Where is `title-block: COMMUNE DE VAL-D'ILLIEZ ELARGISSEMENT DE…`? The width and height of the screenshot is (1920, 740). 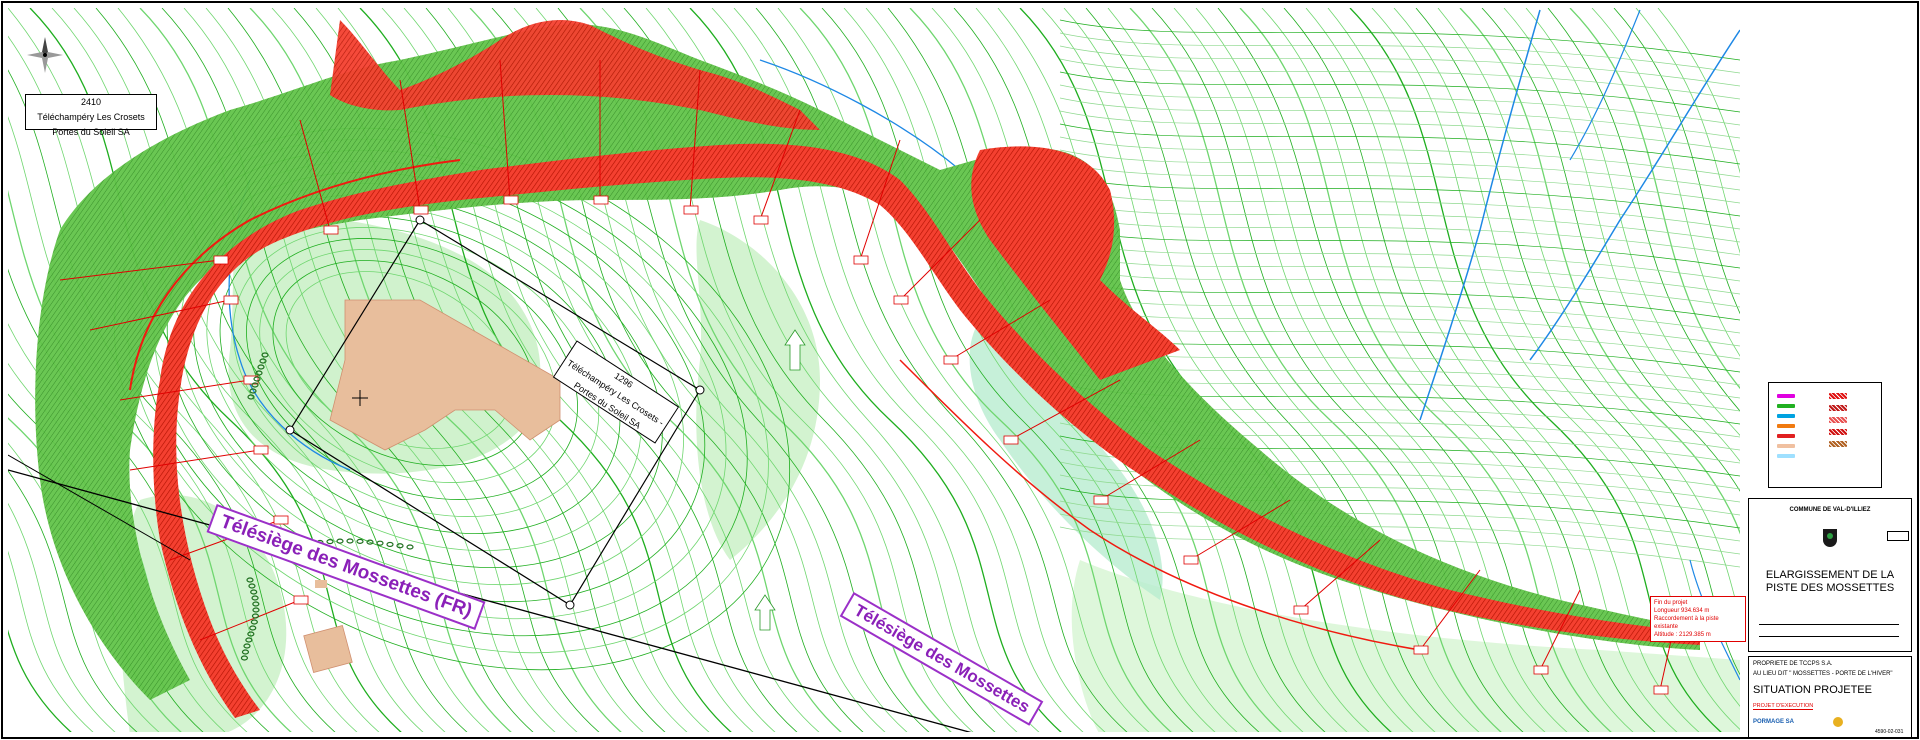 title-block: COMMUNE DE VAL-D'ILLIEZ ELARGISSEMENT DE… is located at coordinates (1830, 618).